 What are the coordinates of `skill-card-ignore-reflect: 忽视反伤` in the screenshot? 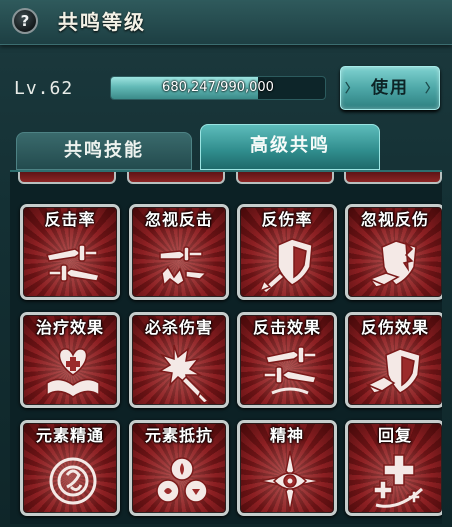 It's located at (393, 252).